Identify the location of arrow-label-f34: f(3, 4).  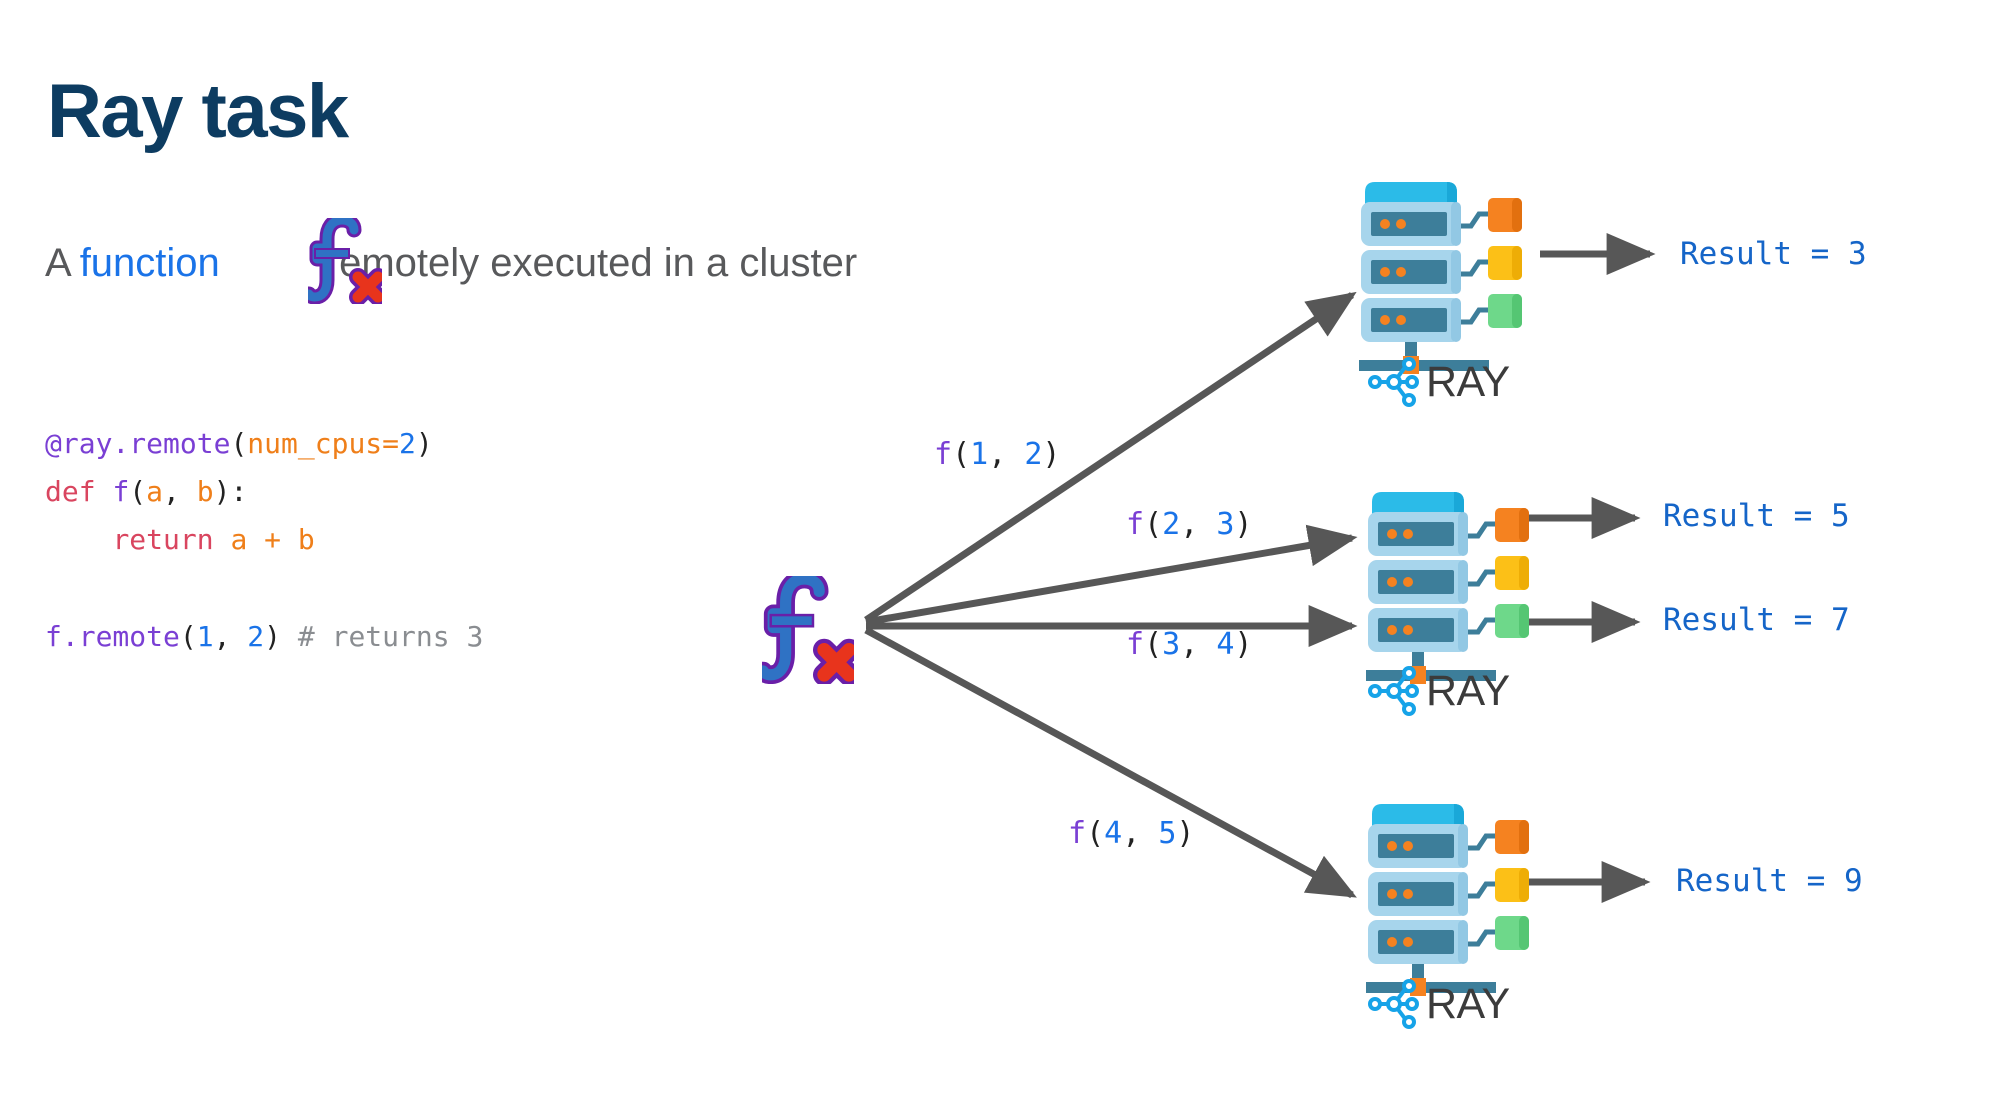
(1189, 644).